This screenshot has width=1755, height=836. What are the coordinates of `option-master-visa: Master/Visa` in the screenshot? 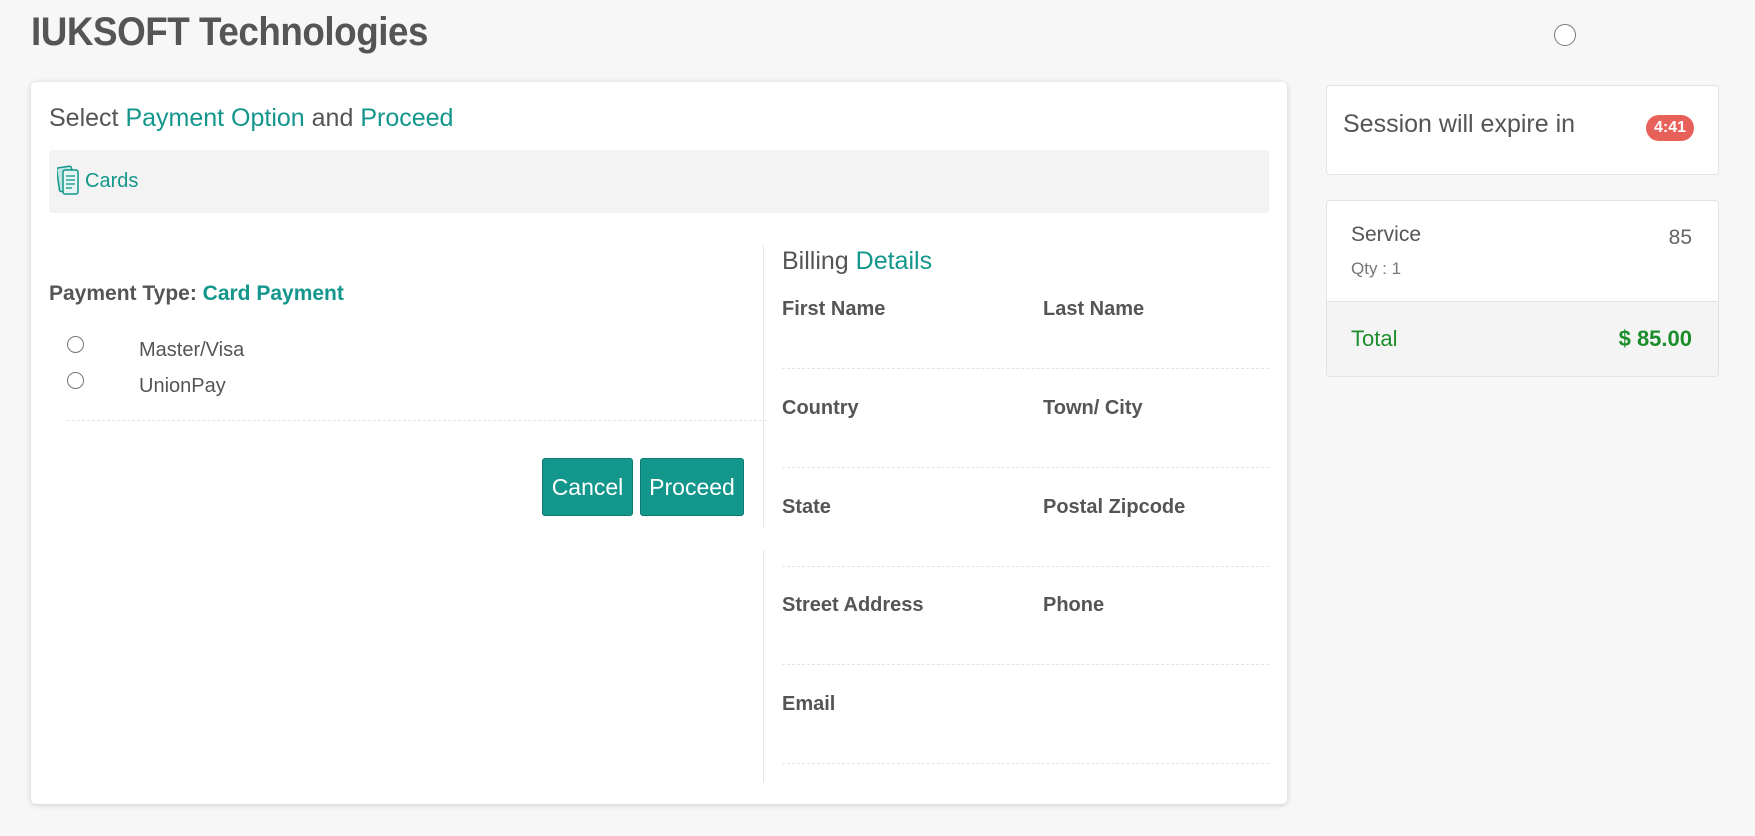 It's located at (155, 348).